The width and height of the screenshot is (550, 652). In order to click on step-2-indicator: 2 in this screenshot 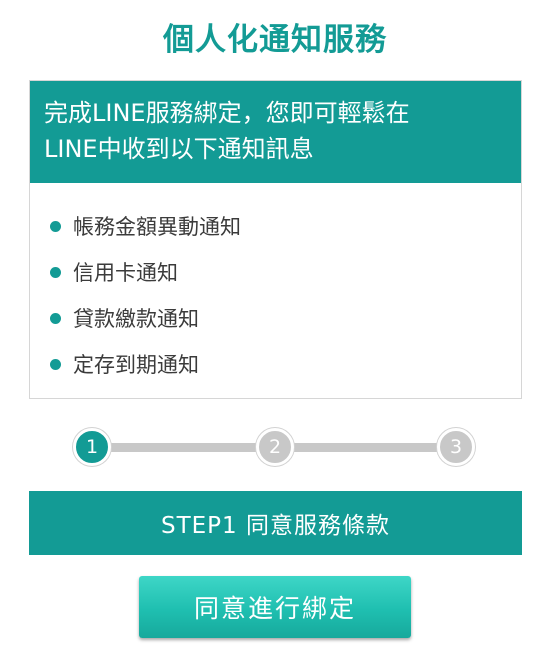, I will do `click(275, 447)`.